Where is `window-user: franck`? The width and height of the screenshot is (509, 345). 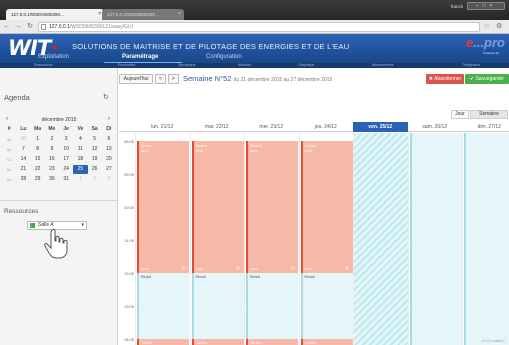
window-user: franck is located at coordinates (456, 6).